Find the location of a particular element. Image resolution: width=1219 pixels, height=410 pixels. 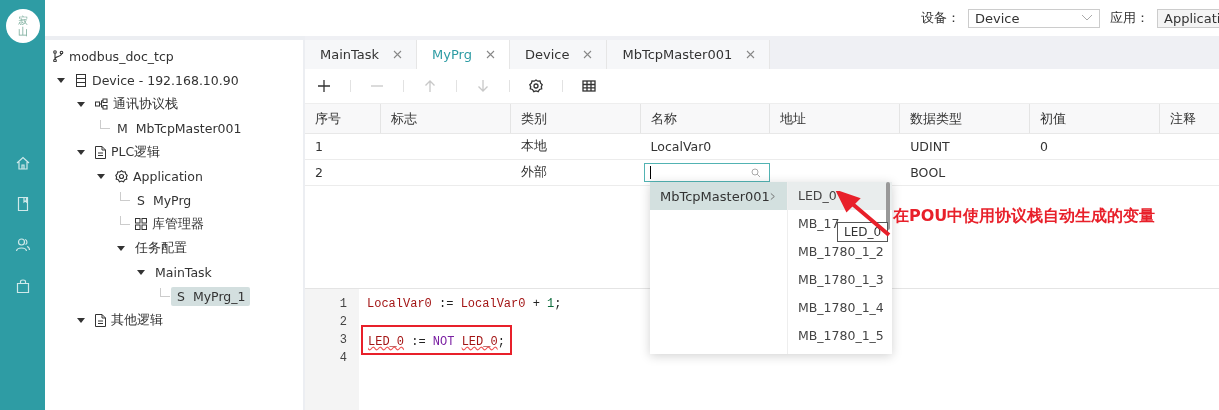

editor-tab: MbTcpMaster001 is located at coordinates (689, 54).